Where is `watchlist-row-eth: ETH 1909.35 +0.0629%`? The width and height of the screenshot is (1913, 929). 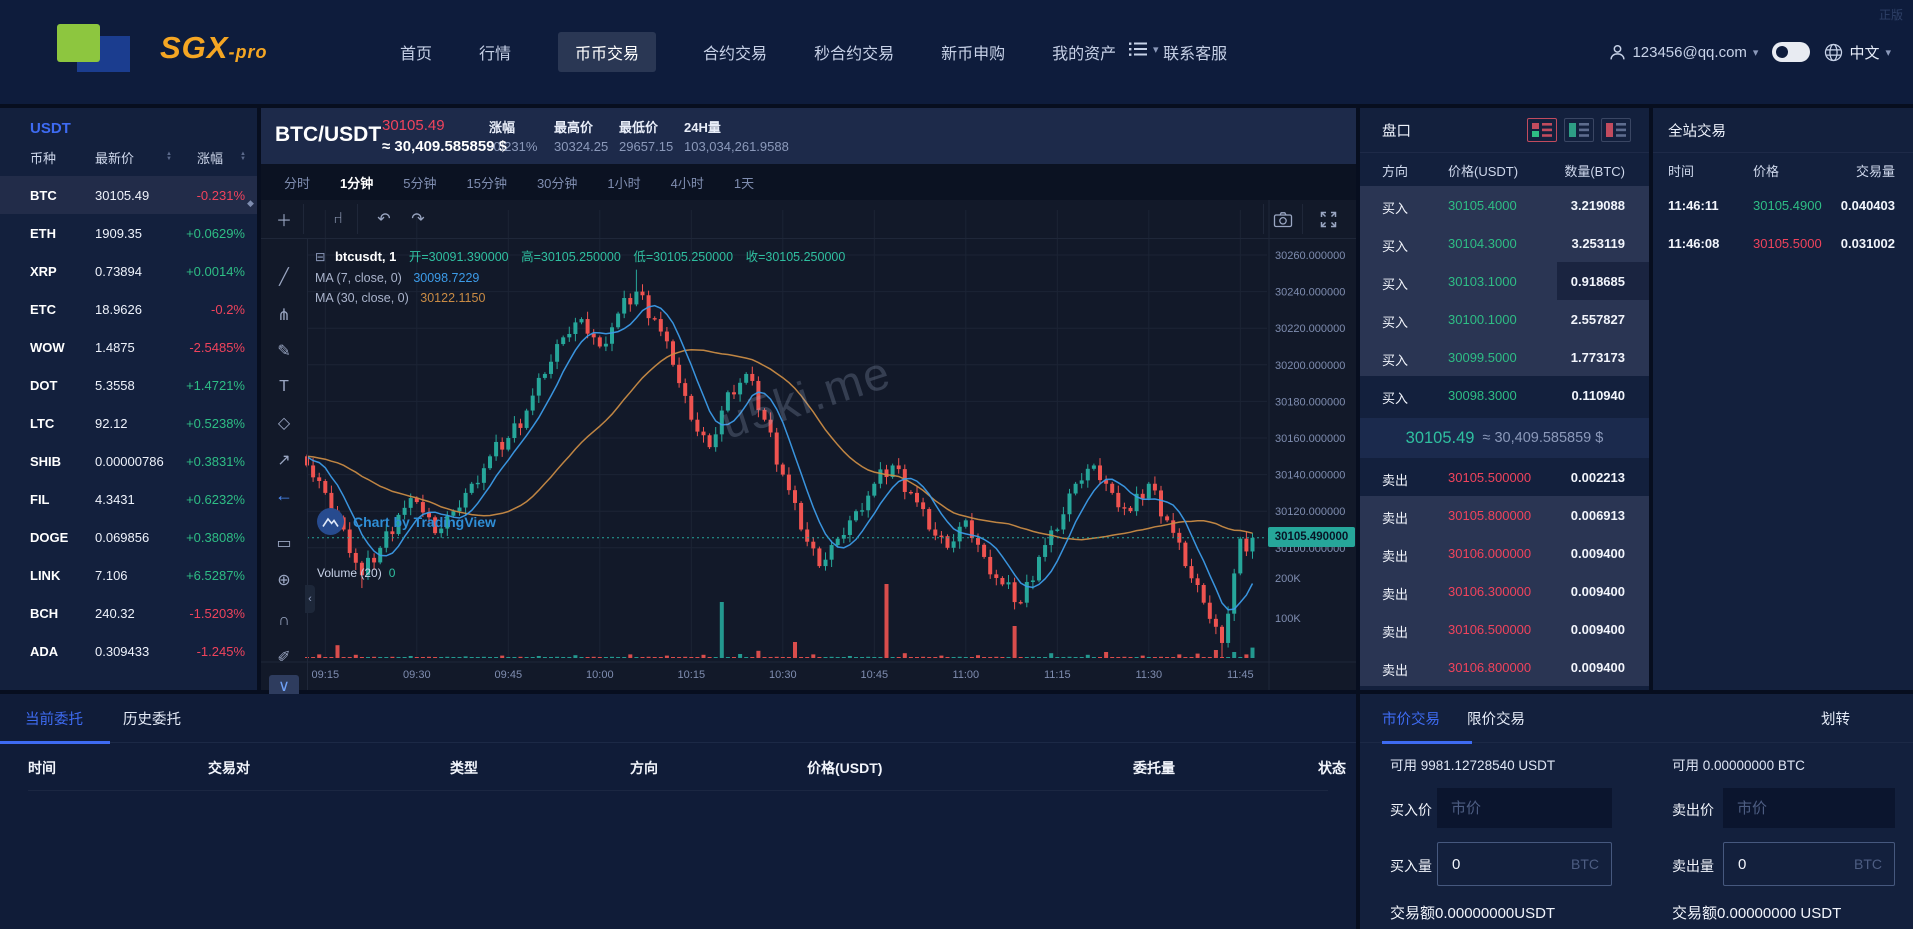
watchlist-row-eth: ETH 1909.35 +0.0629% is located at coordinates (128, 233).